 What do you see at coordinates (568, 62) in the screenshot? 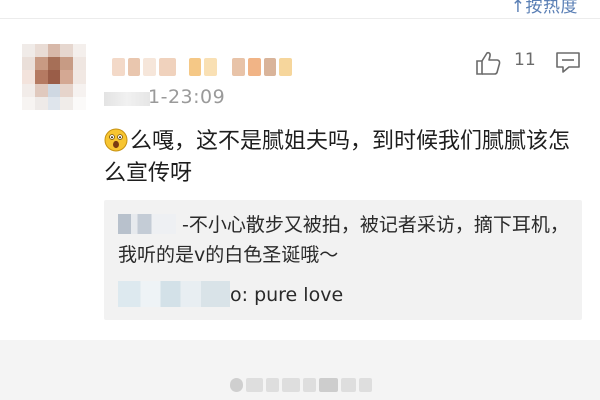
I see `reply-comment-icon` at bounding box center [568, 62].